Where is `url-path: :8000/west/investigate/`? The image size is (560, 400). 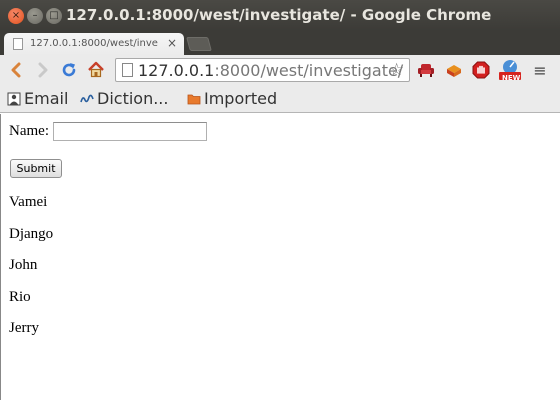 url-path: :8000/west/investigate/ is located at coordinates (309, 70).